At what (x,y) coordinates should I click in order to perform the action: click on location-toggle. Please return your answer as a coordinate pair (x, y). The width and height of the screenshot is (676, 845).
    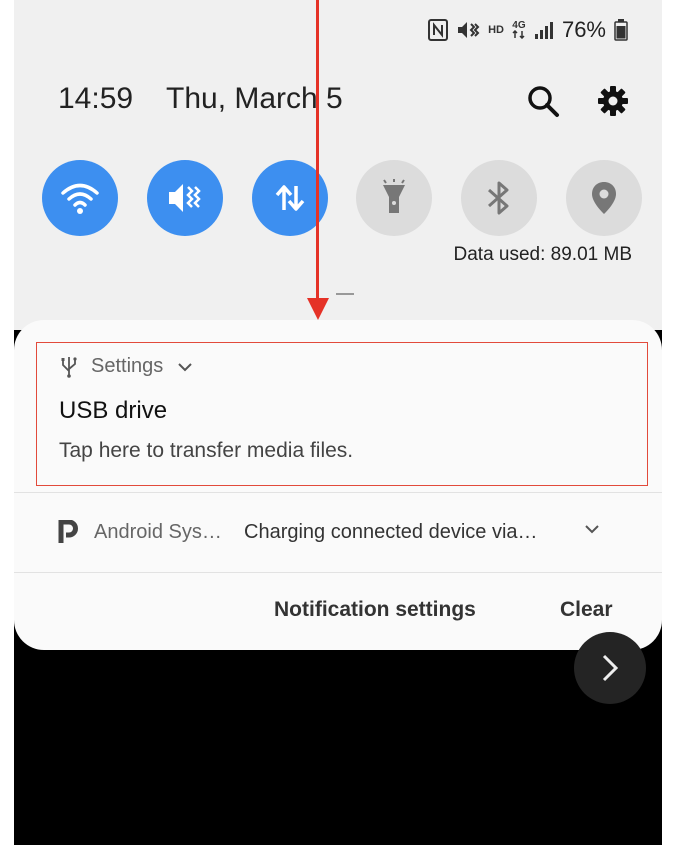
    Looking at the image, I should click on (604, 198).